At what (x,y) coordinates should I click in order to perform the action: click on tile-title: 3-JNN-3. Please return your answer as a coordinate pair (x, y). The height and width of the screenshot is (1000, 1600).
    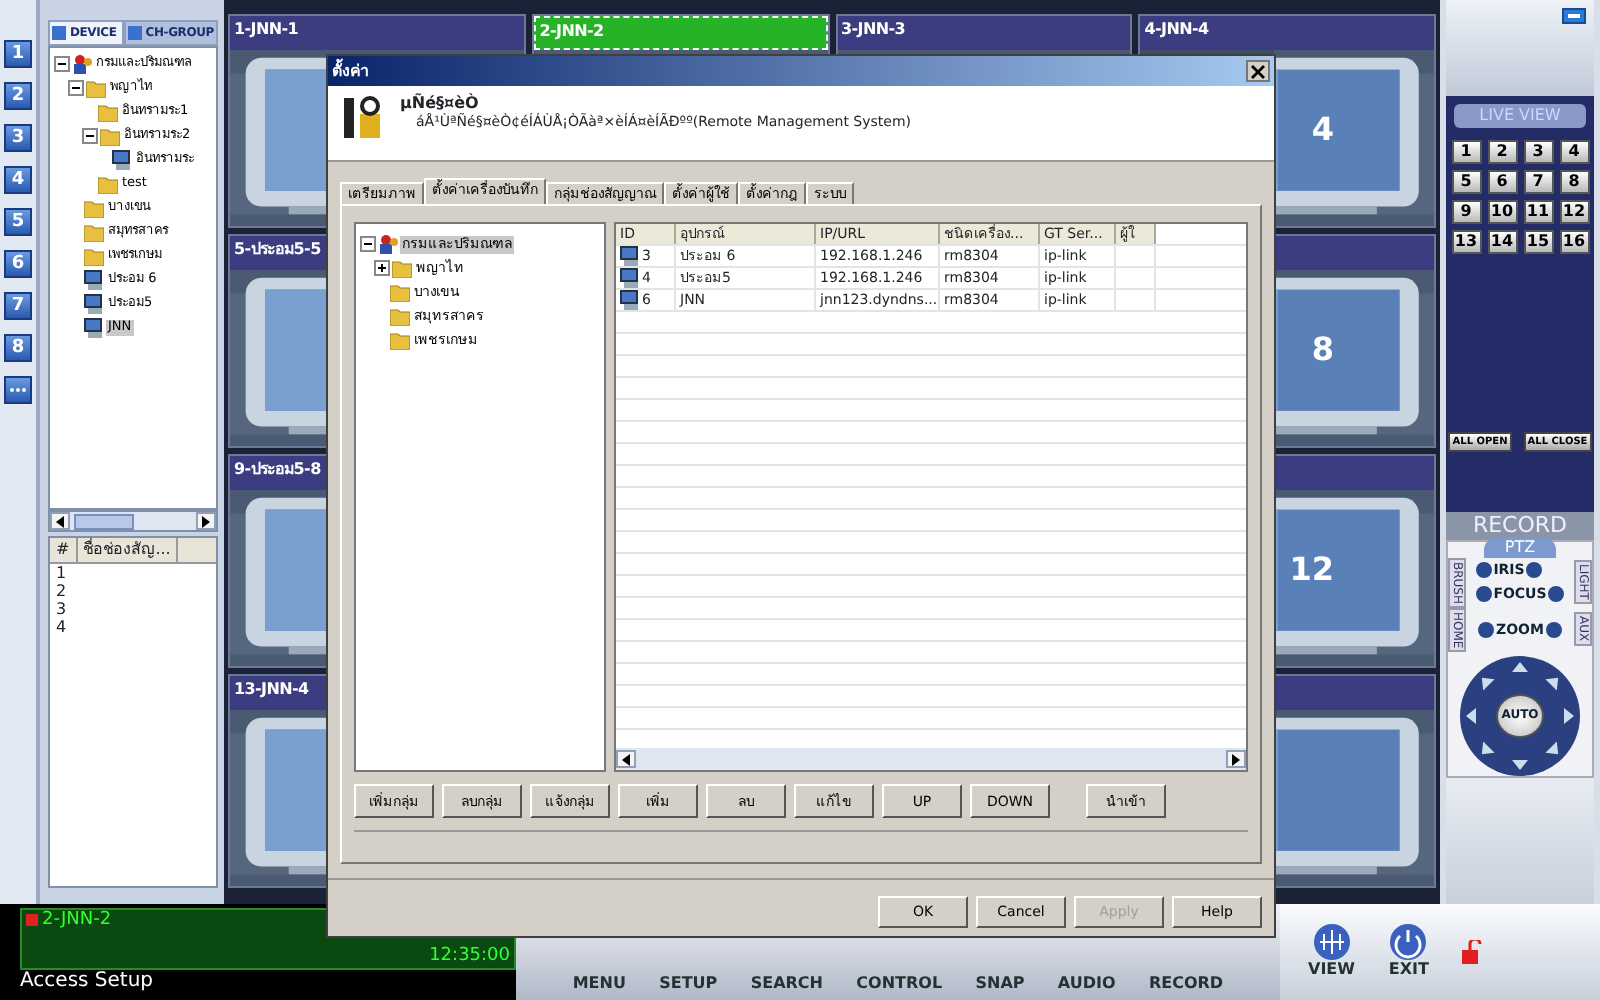
    Looking at the image, I should click on (873, 29).